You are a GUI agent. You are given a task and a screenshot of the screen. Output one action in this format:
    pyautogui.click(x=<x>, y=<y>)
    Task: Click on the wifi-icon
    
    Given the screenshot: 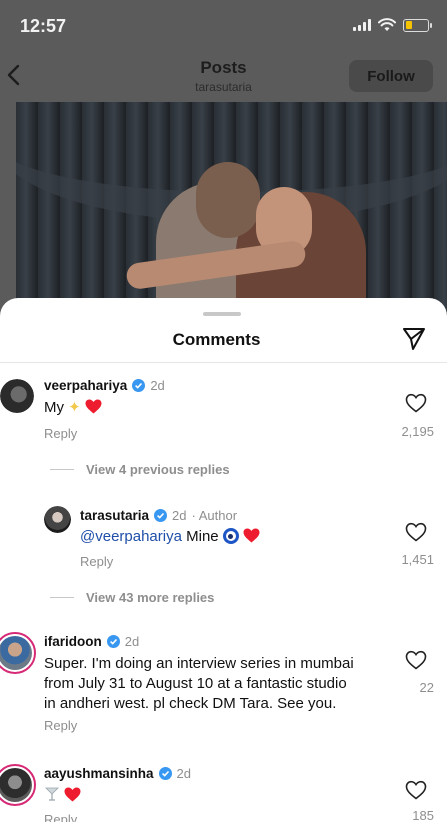 What is the action you would take?
    pyautogui.click(x=387, y=24)
    